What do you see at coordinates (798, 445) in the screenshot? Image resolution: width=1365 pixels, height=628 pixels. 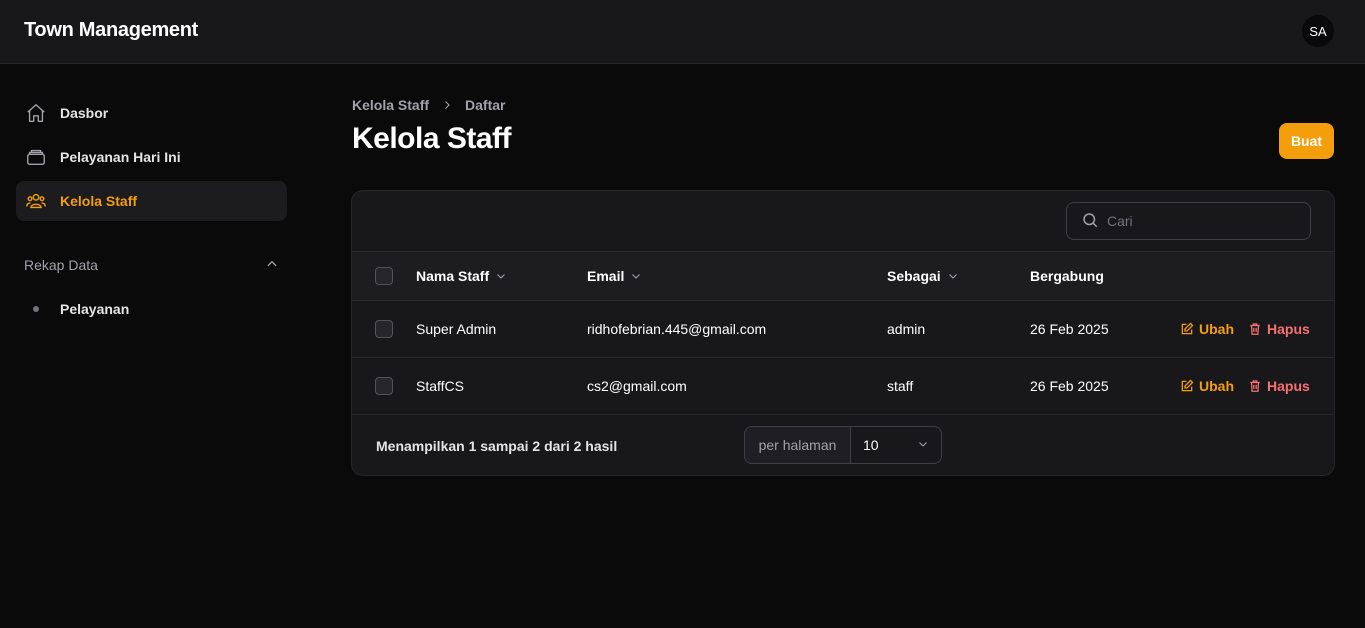 I see `per-page-label: per halaman` at bounding box center [798, 445].